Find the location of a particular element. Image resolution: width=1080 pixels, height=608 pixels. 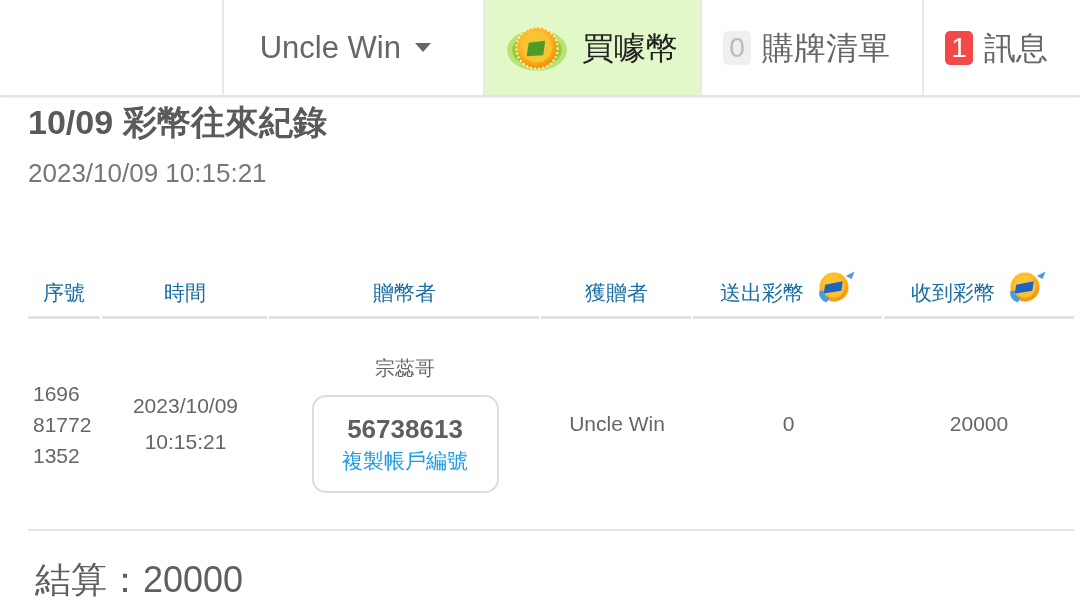

caret-icon is located at coordinates (423, 47).